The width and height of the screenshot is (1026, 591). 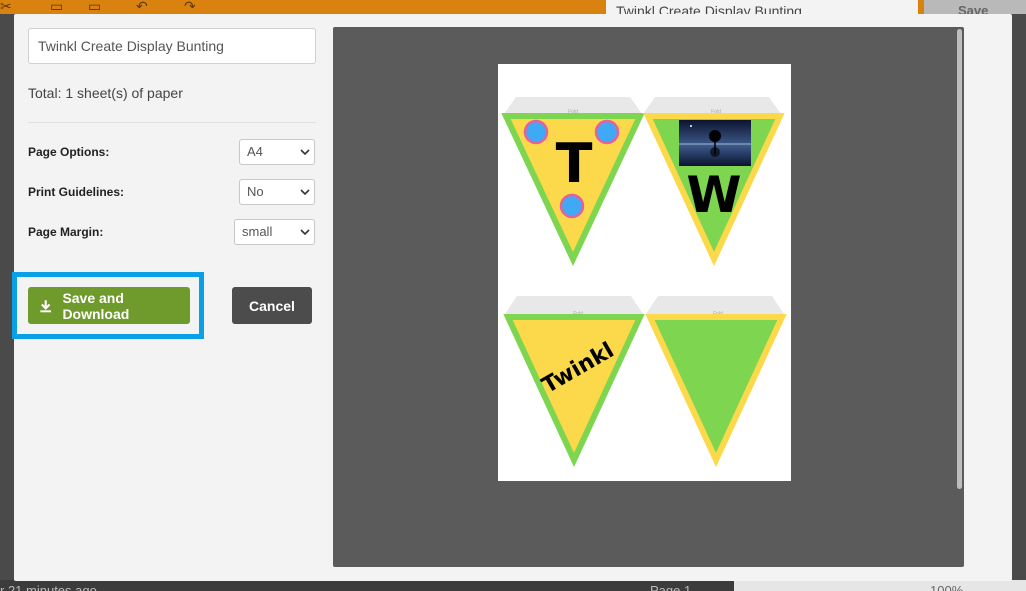 What do you see at coordinates (959, 259) in the screenshot?
I see `preview-scrollbar` at bounding box center [959, 259].